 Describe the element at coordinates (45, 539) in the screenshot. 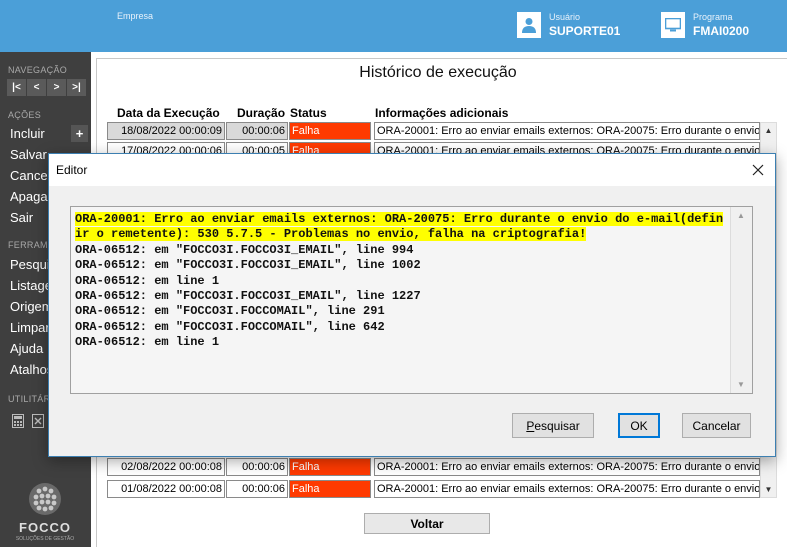

I see `logo-subtitle: SOLUÇÕES DE GESTÃO` at that location.